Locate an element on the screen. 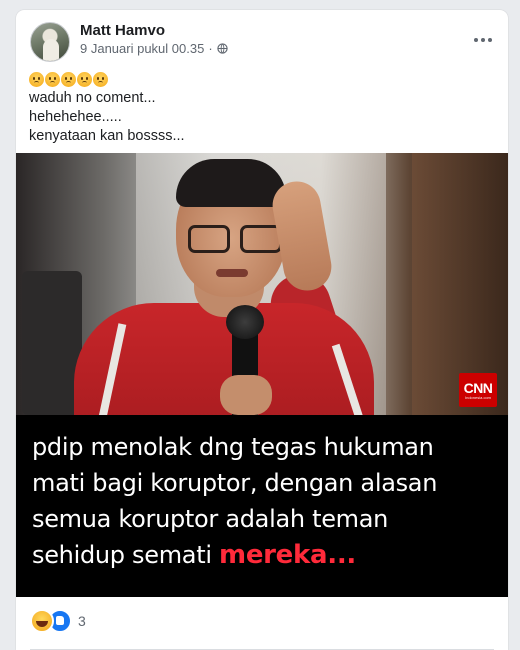  post-timestamp: 9 Januari pukul 00.35 is located at coordinates (142, 48).